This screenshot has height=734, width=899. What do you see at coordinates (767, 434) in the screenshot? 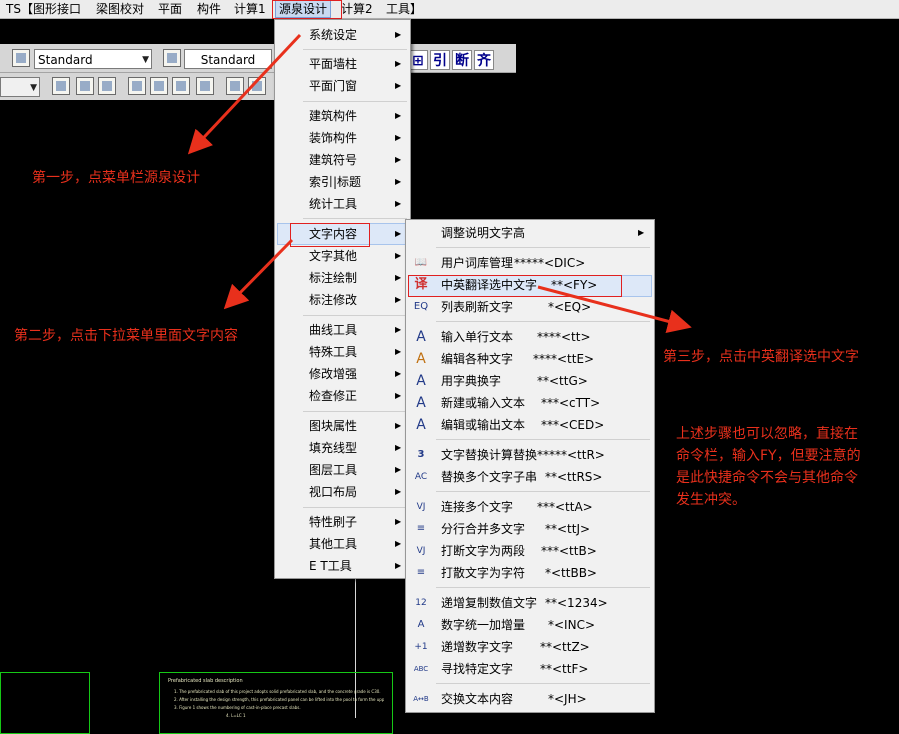
I see `annotation-note-line: 上述步骤也可以忽略，直接在` at bounding box center [767, 434].